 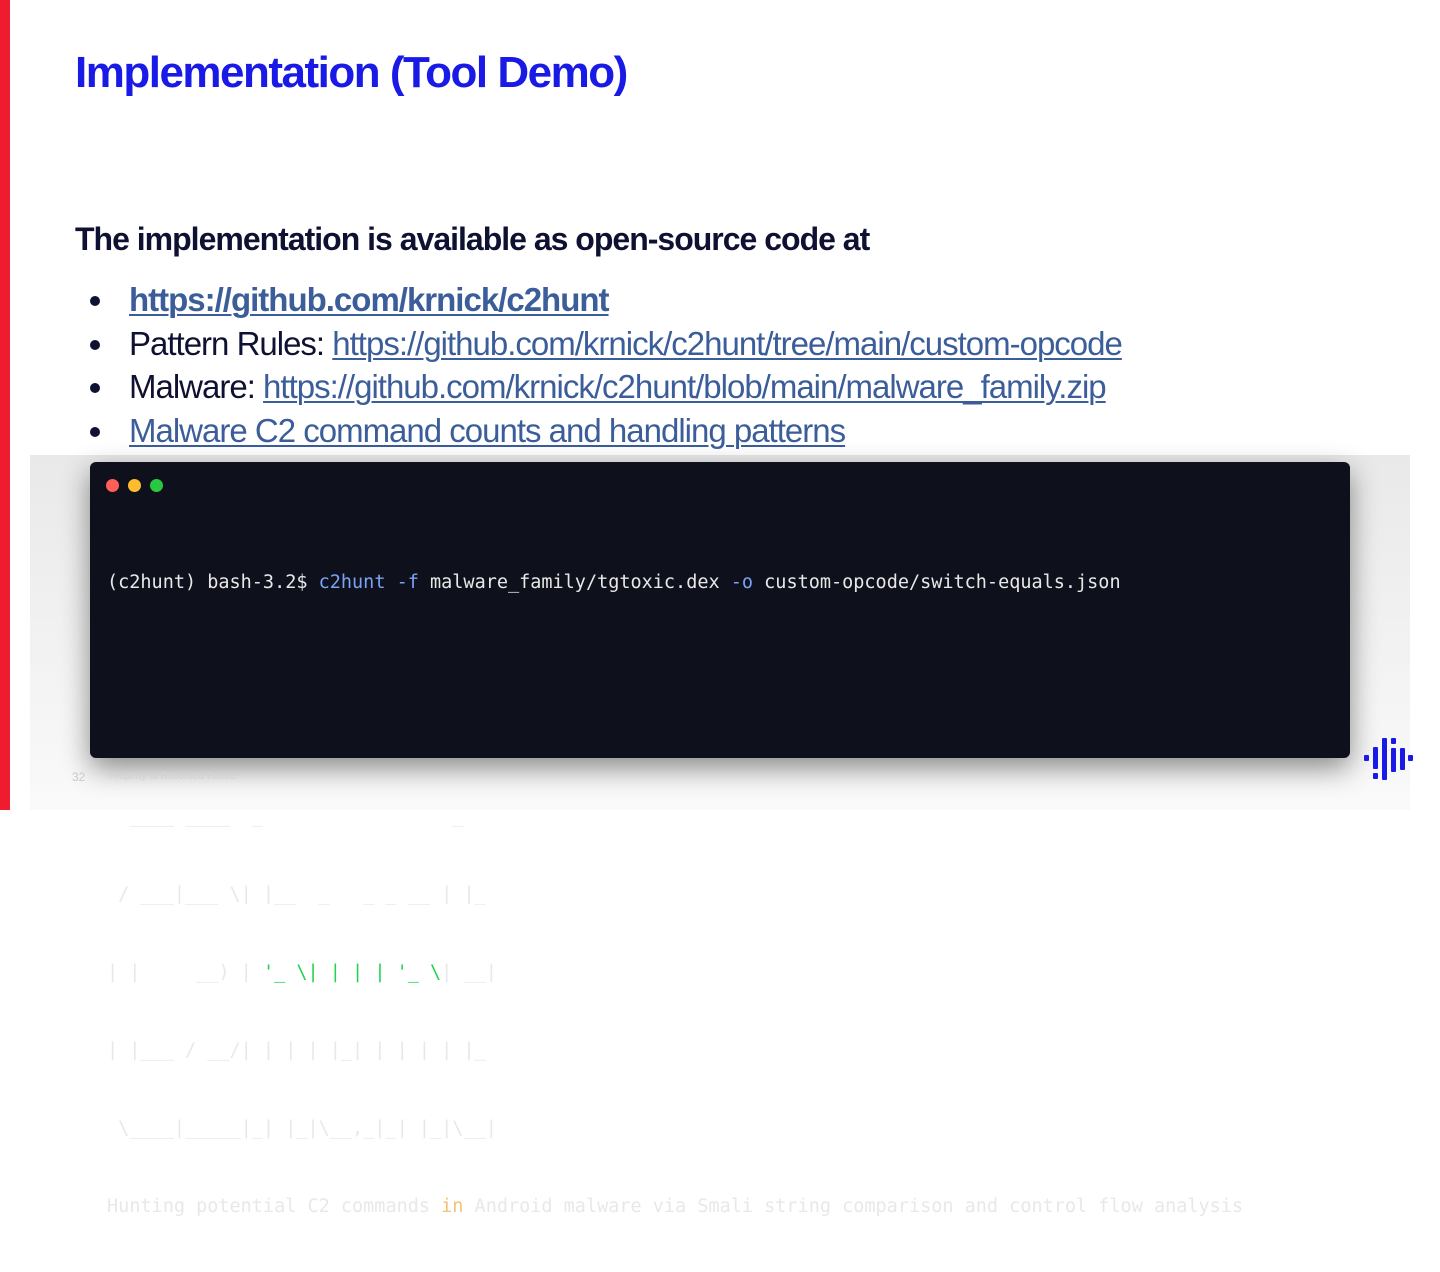 What do you see at coordinates (134, 485) in the screenshot?
I see `window-minimize-dot` at bounding box center [134, 485].